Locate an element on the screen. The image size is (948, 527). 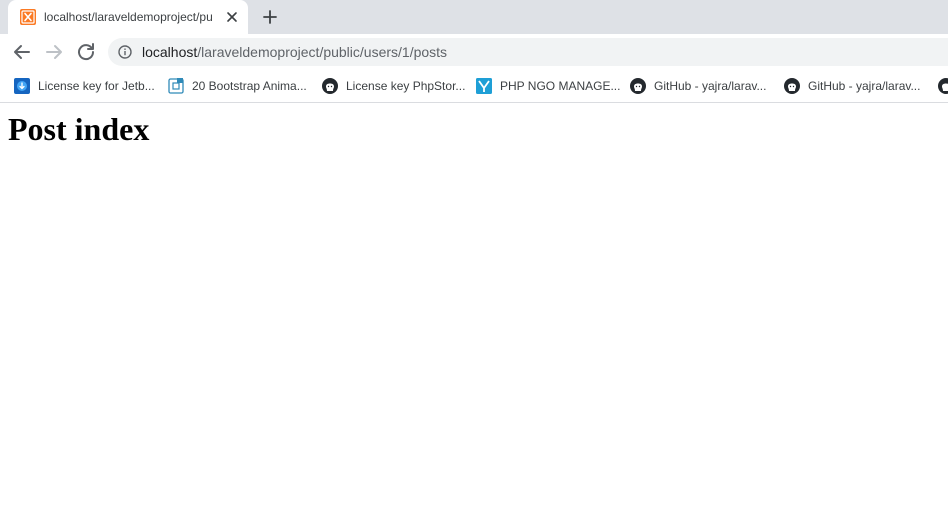
xampp-icon is located at coordinates (28, 17).